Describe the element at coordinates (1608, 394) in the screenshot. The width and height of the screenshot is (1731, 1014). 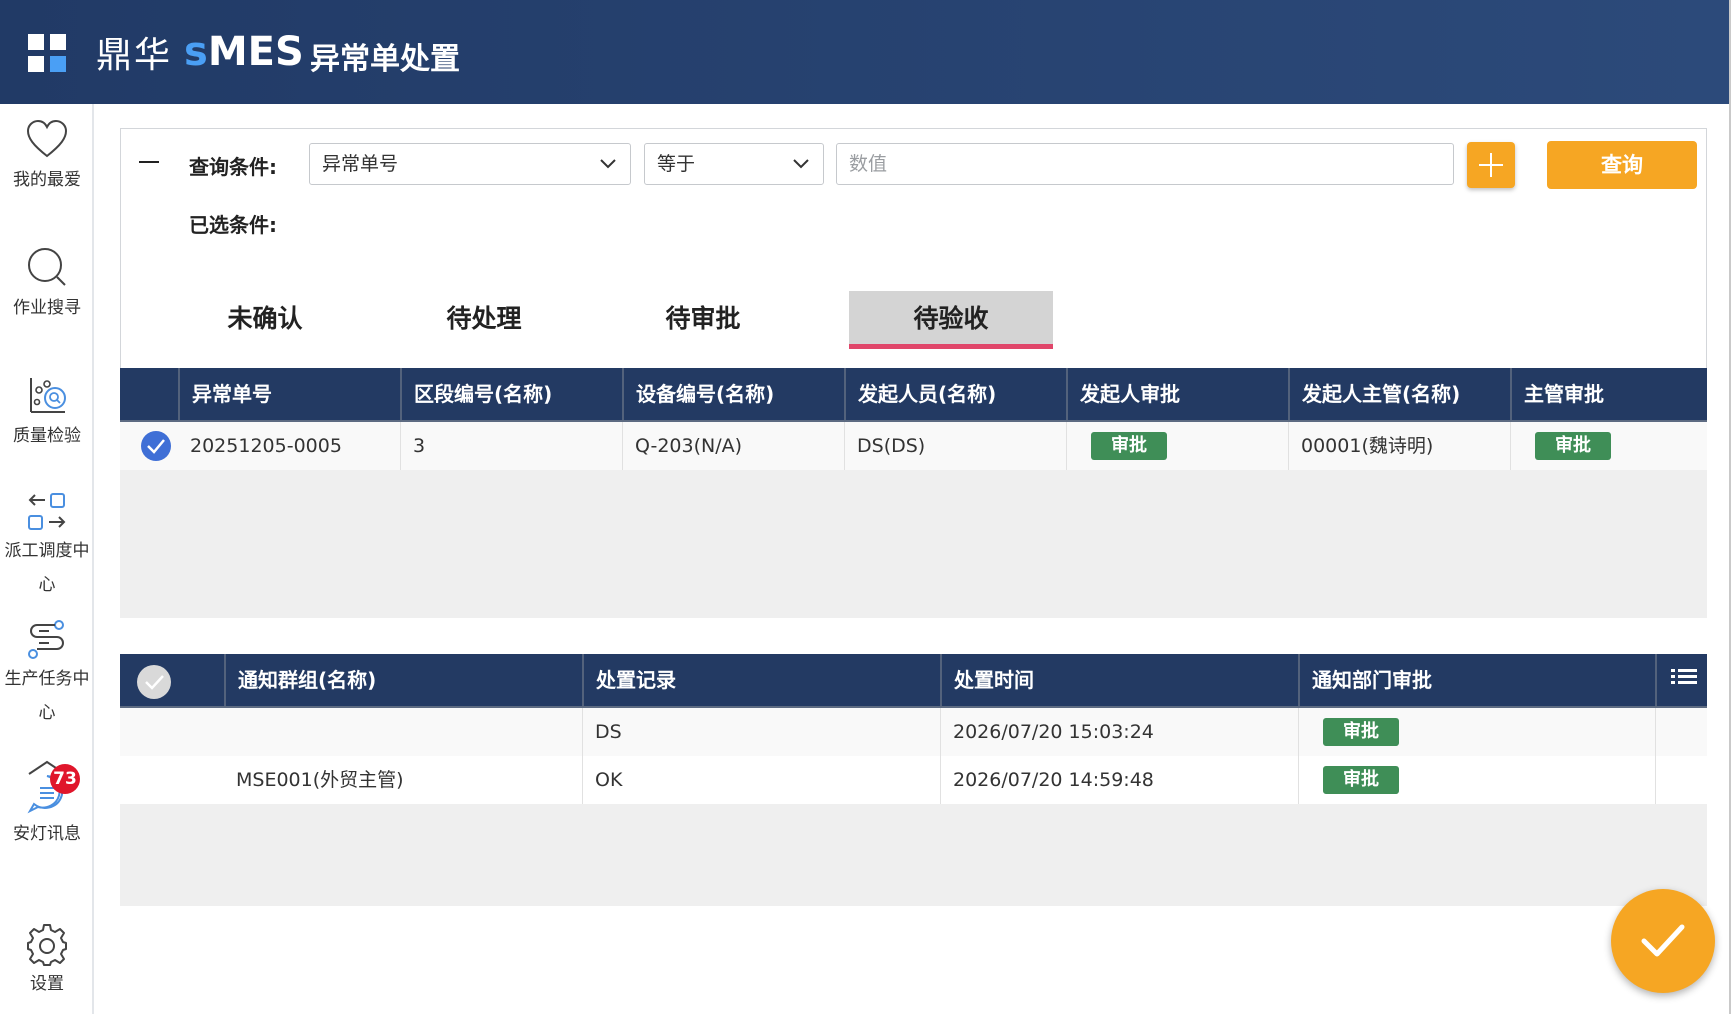
I see `header-supervisor-approval: 主管审批` at that location.